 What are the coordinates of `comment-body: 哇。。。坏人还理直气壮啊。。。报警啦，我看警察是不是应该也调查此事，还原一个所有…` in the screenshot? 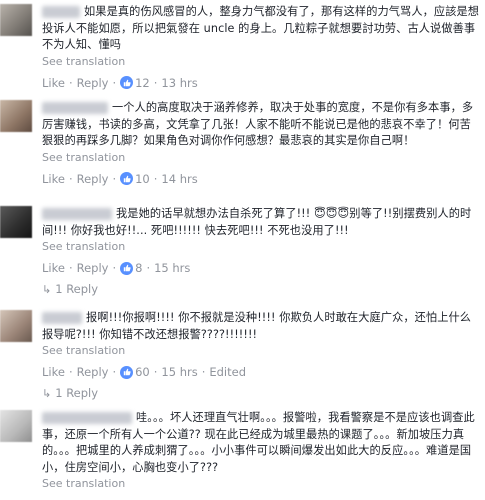 It's located at (262, 450).